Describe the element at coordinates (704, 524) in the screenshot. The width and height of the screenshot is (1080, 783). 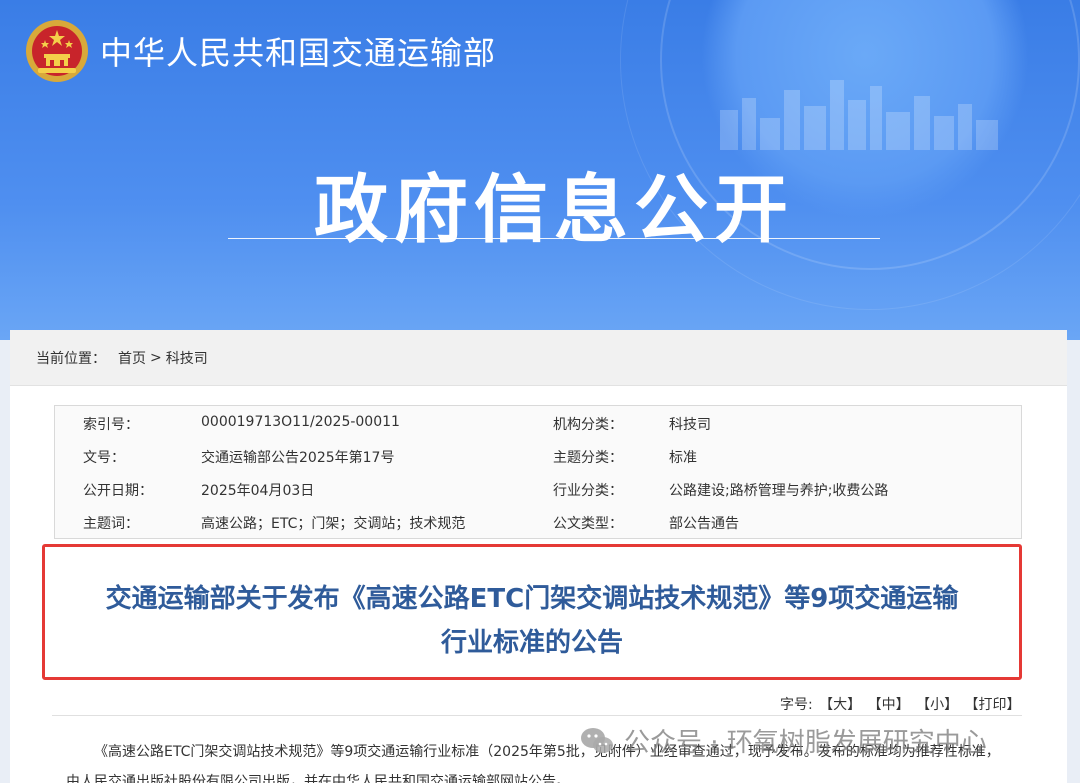
I see `metadata-value: 部公告通告` at that location.